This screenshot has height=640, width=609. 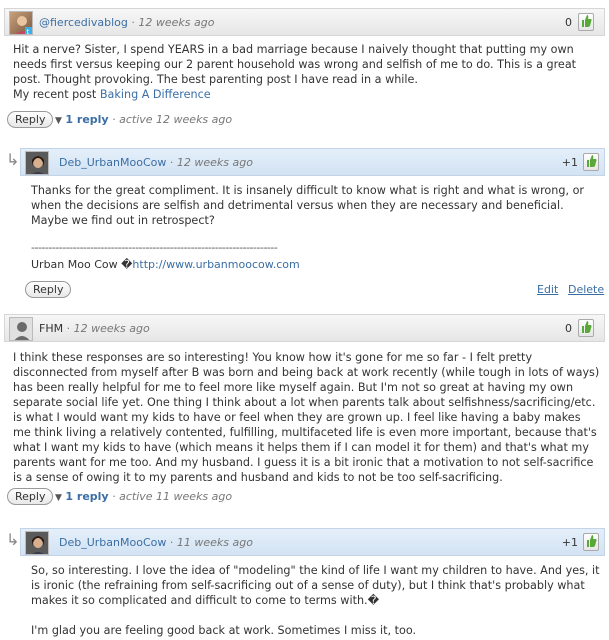 I want to click on replies-toggle: ▼ 1 reply · active 11 weeks ago, so click(x=143, y=496).